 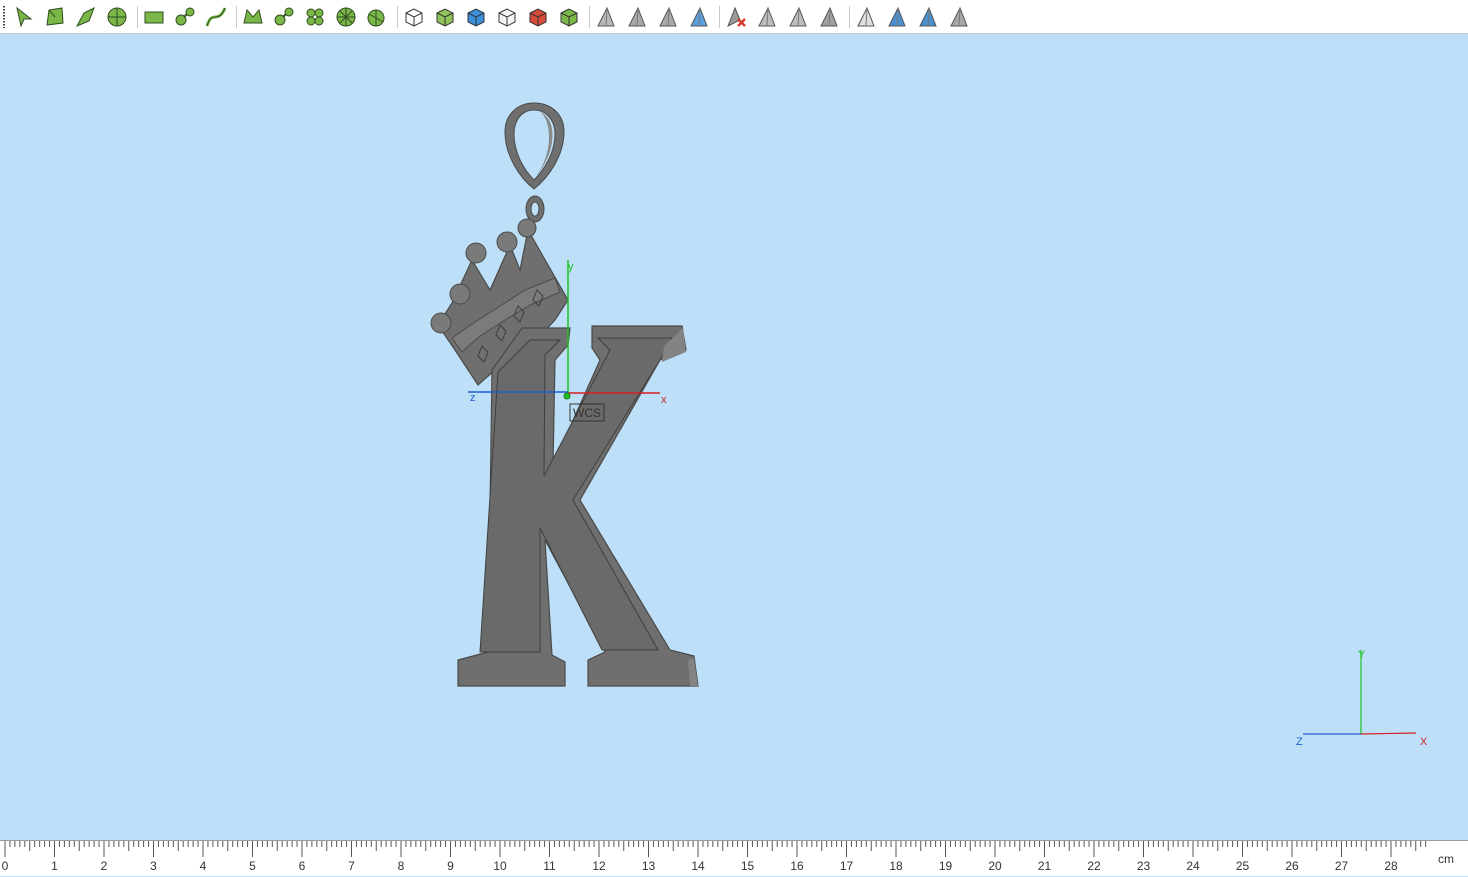 I want to click on box-red-button, so click(x=538, y=17).